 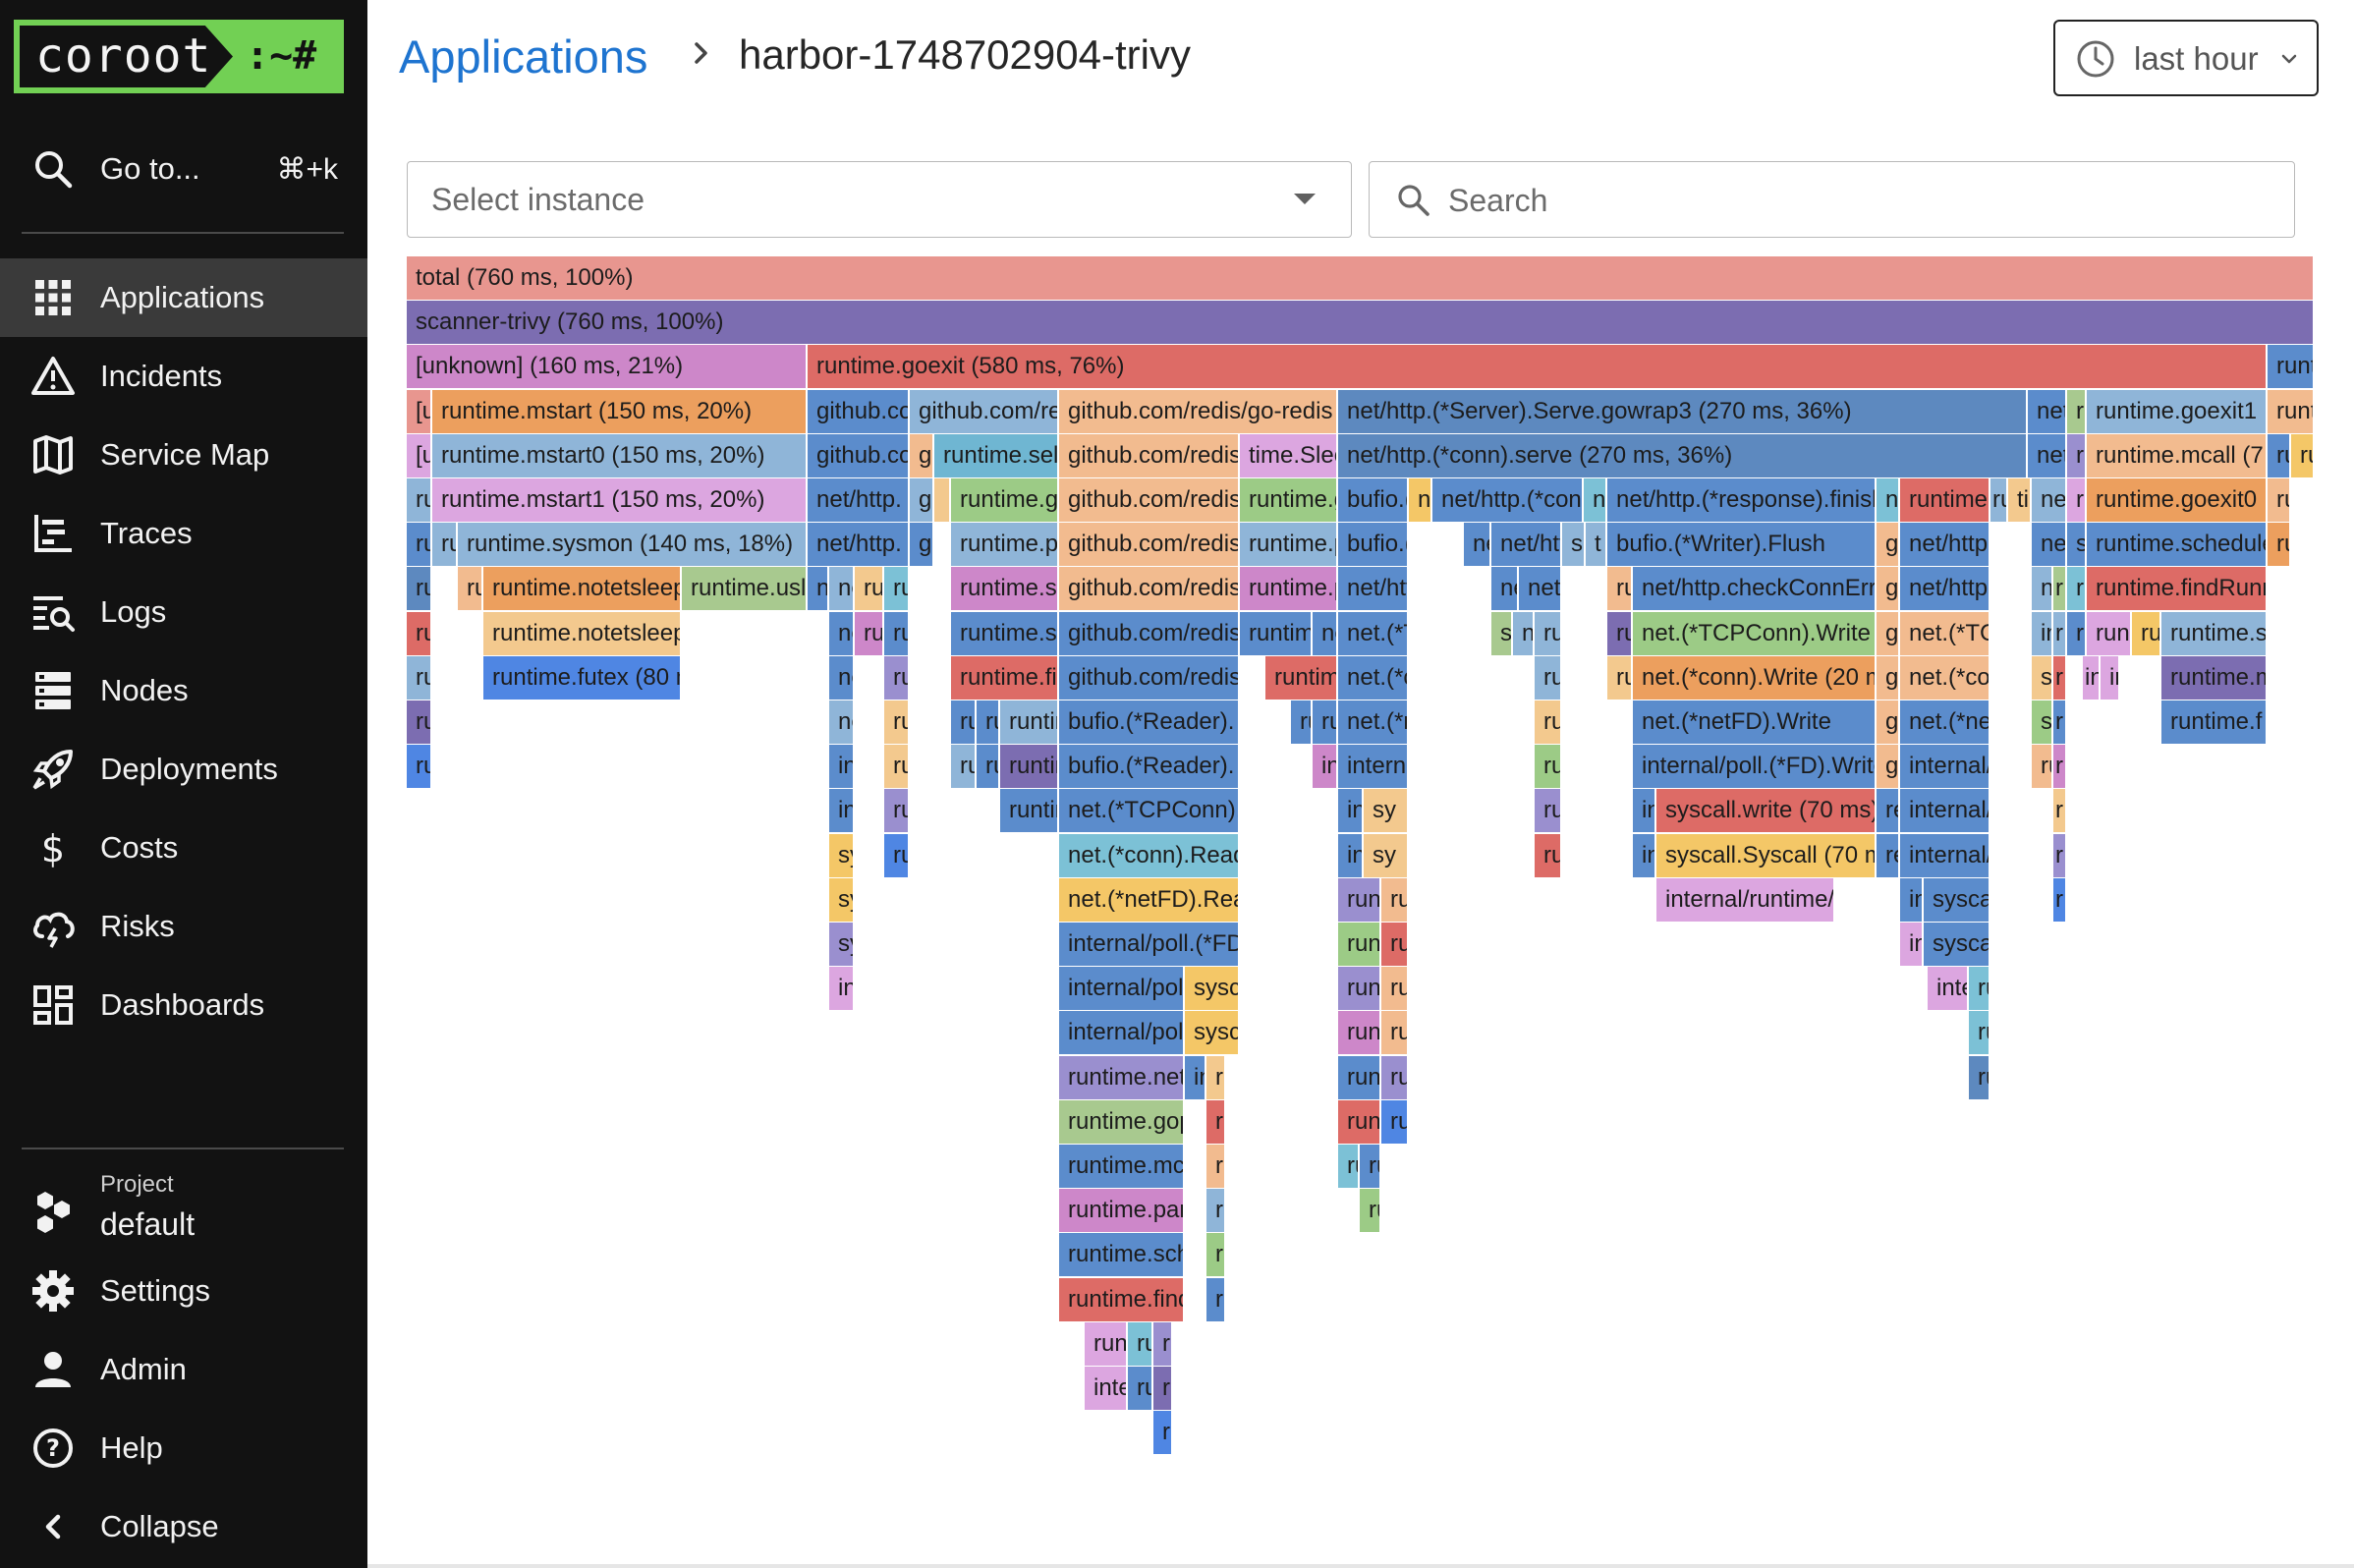 What do you see at coordinates (1122, 1077) in the screenshot?
I see `flame-frame: runtime.netpoll` at bounding box center [1122, 1077].